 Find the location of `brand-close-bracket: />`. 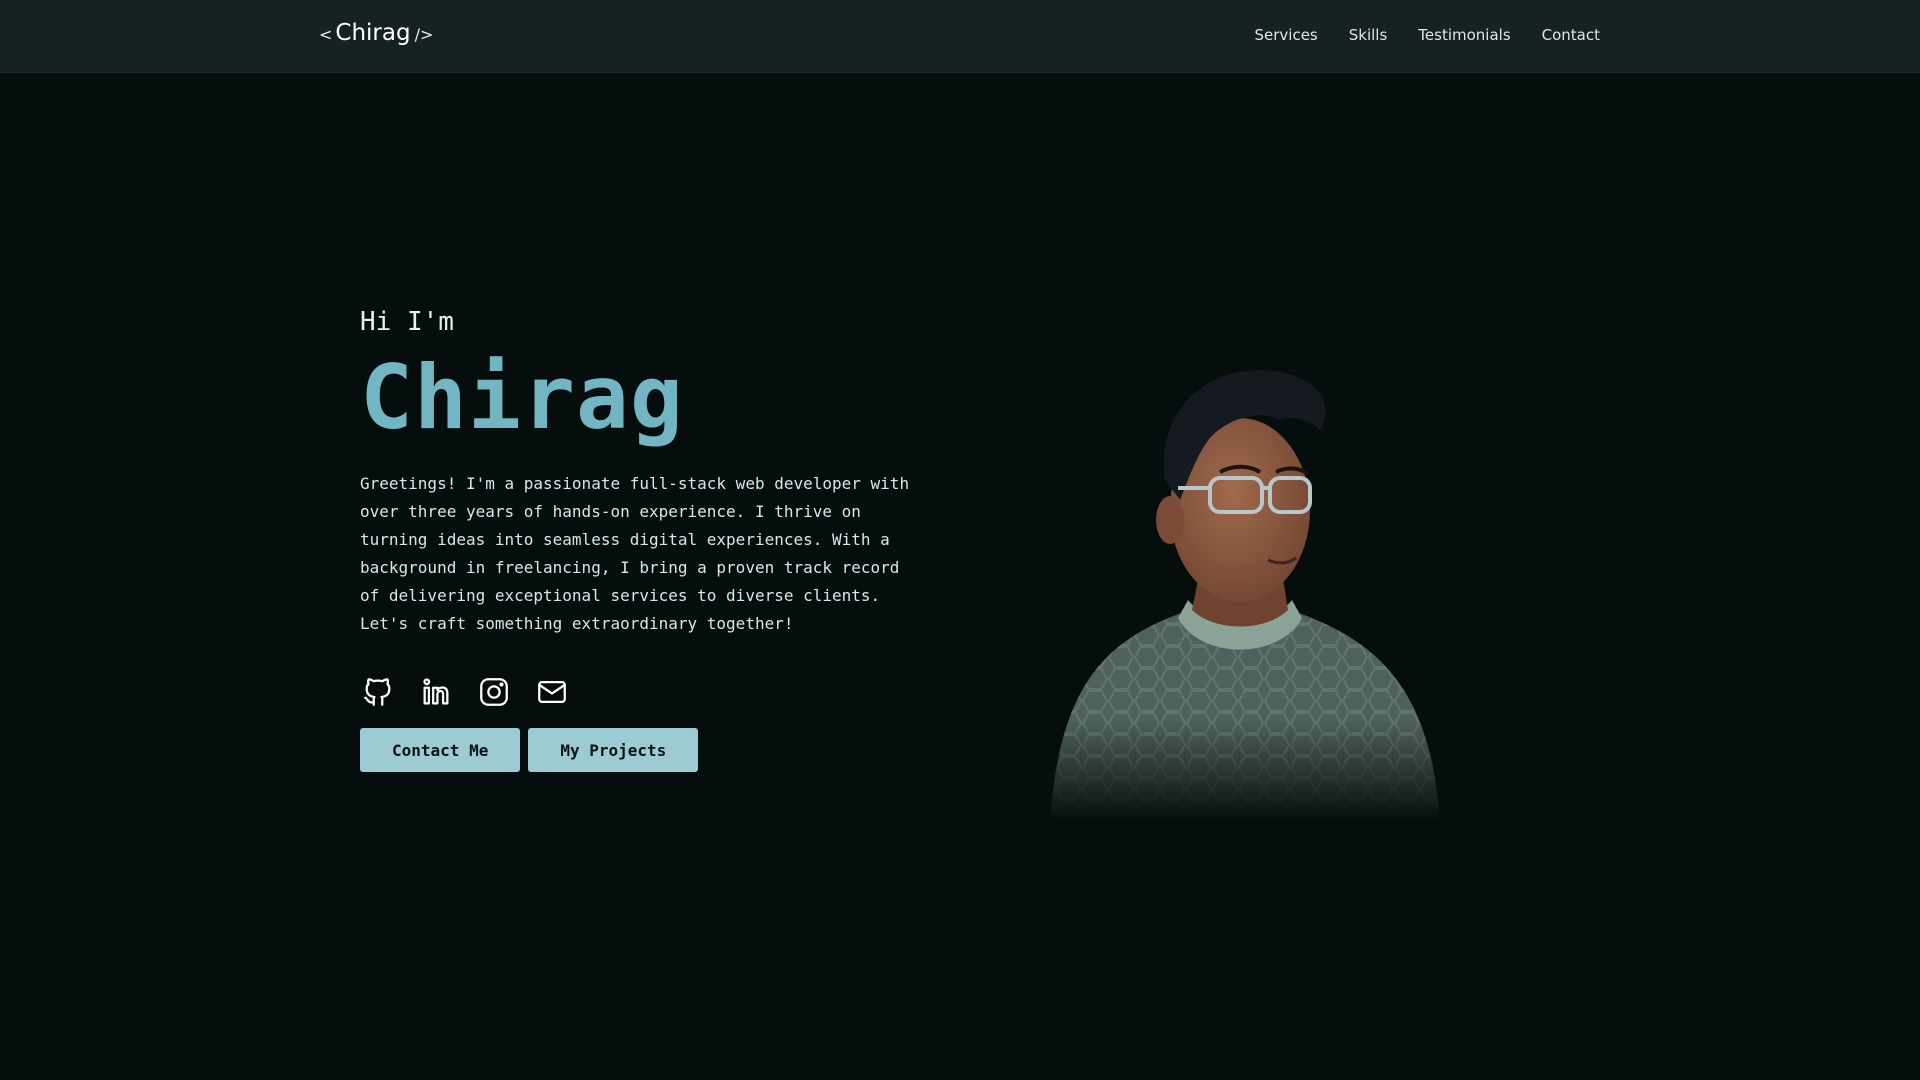

brand-close-bracket: /> is located at coordinates (424, 34).